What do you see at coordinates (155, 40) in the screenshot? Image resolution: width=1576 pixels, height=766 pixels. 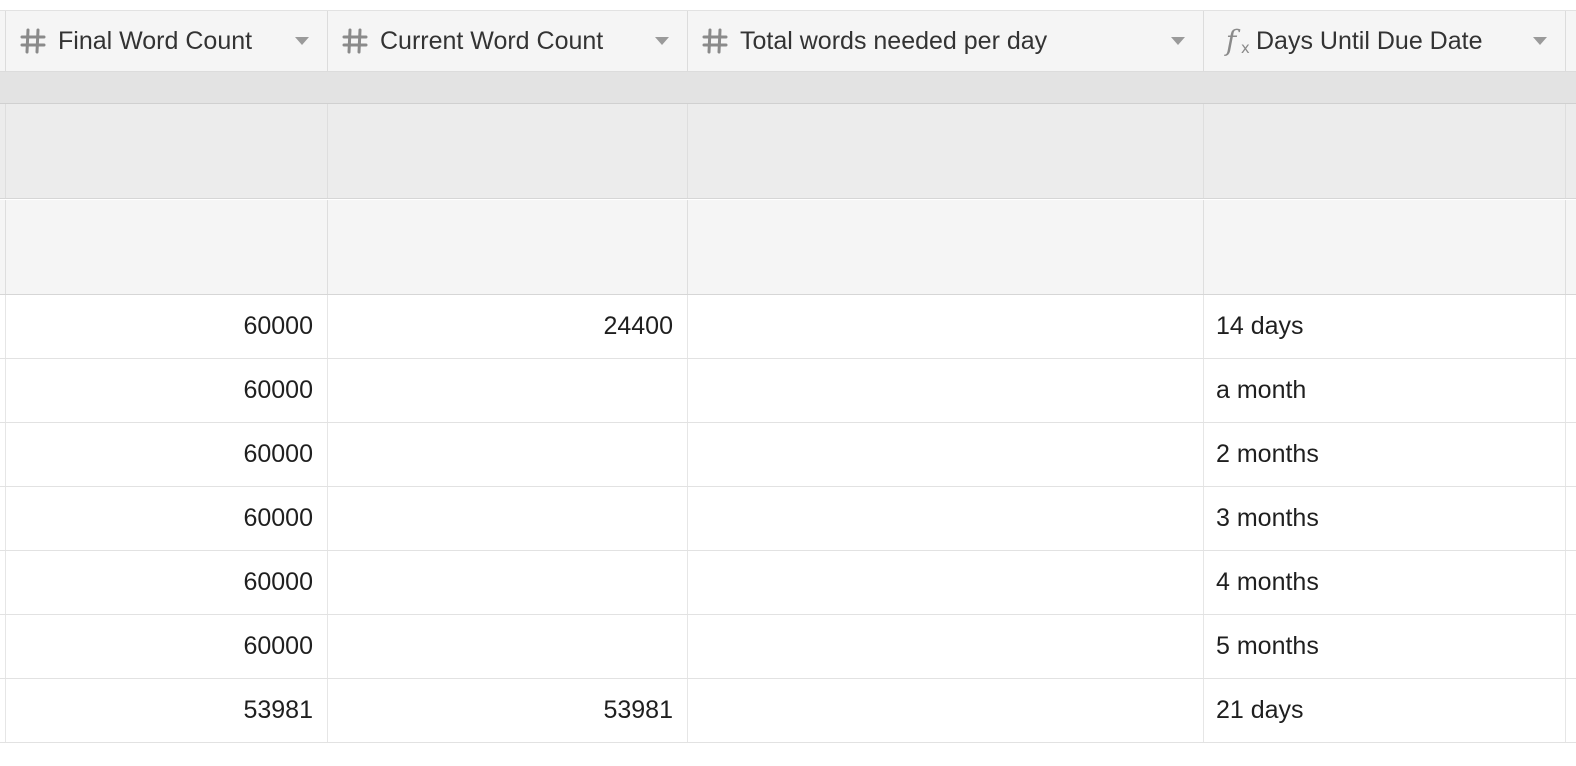 I see `column-header-label: Final Word Count` at bounding box center [155, 40].